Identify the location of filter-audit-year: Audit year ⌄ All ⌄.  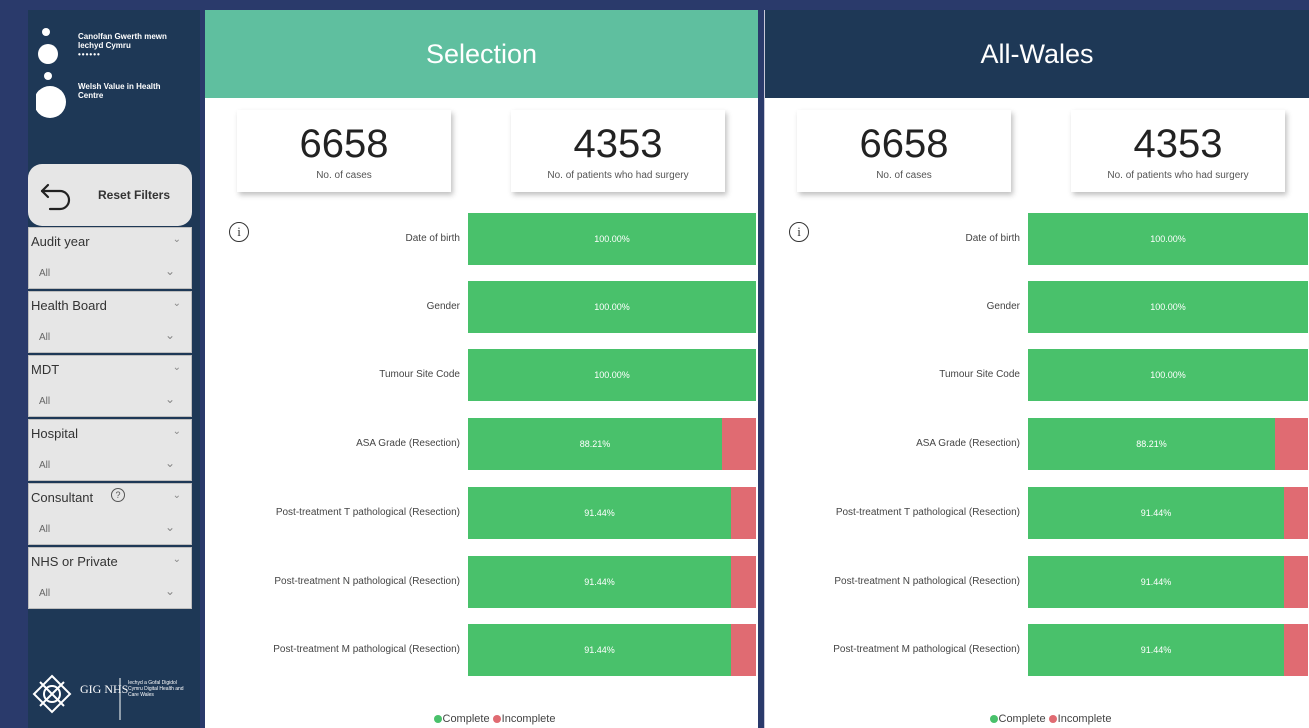
(110, 258).